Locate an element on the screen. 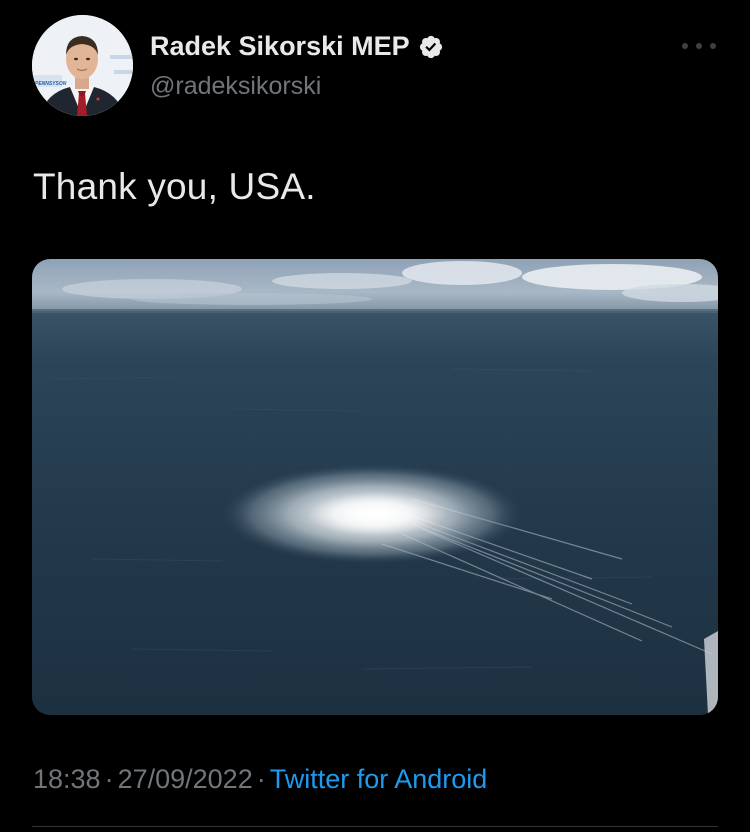 This screenshot has width=750, height=832. verified-badge-icon is located at coordinates (431, 47).